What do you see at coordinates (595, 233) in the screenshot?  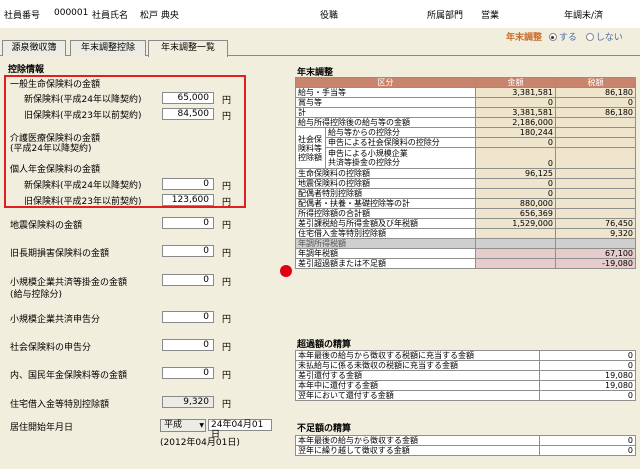 I see `row-tax: 9,320` at bounding box center [595, 233].